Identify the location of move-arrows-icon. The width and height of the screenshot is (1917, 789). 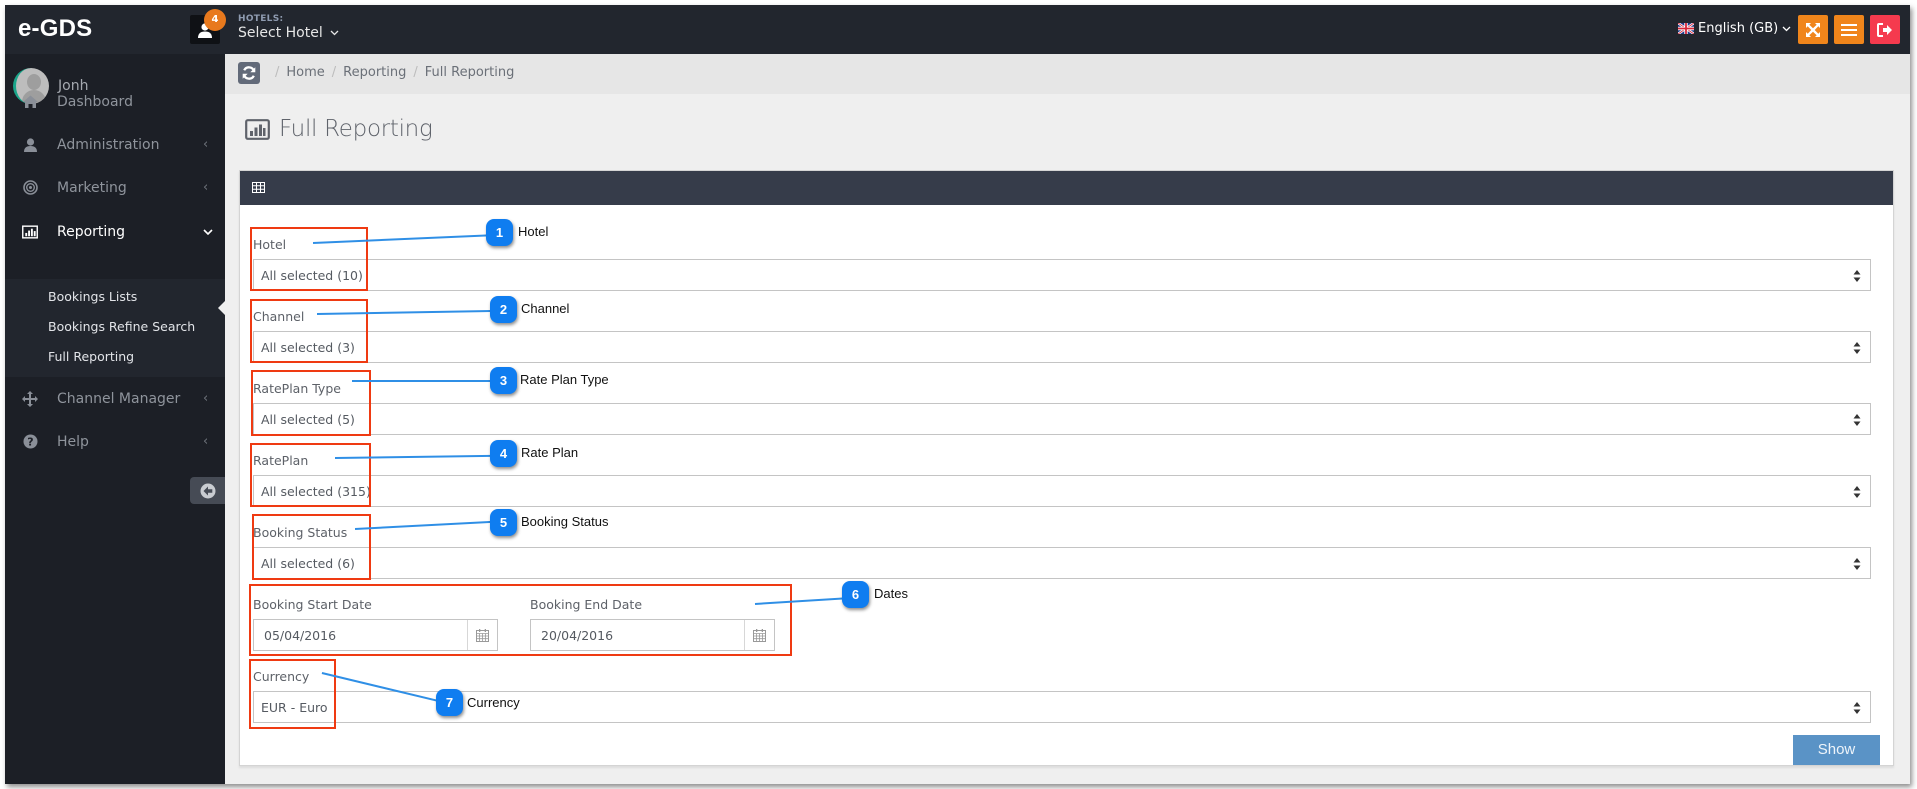
(30, 398).